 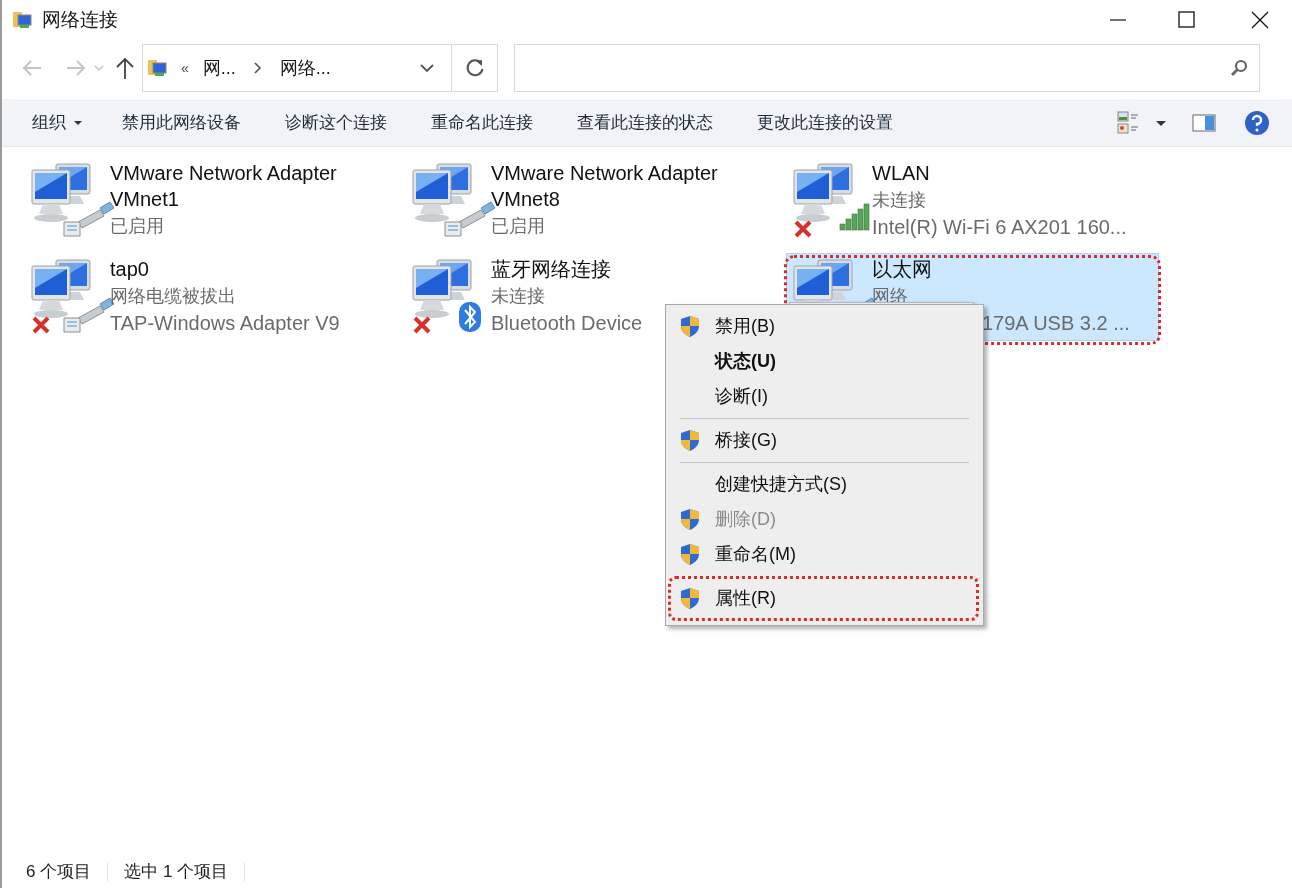 What do you see at coordinates (1239, 68) in the screenshot?
I see `search-icon` at bounding box center [1239, 68].